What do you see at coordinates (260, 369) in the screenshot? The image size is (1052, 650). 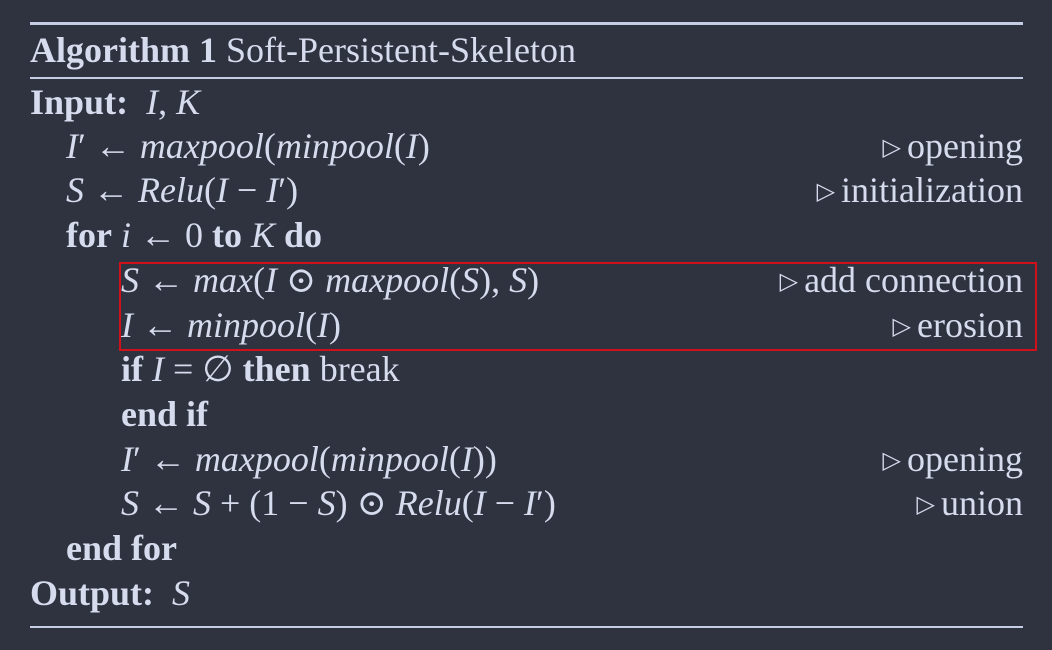 I see `line-code: if I = ∅ then break` at bounding box center [260, 369].